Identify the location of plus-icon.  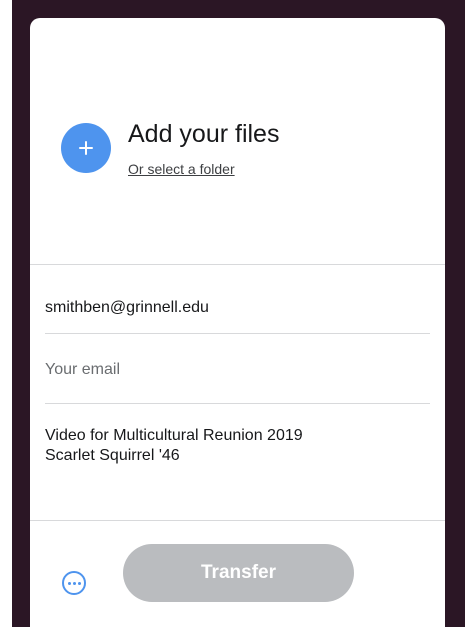
(86, 148).